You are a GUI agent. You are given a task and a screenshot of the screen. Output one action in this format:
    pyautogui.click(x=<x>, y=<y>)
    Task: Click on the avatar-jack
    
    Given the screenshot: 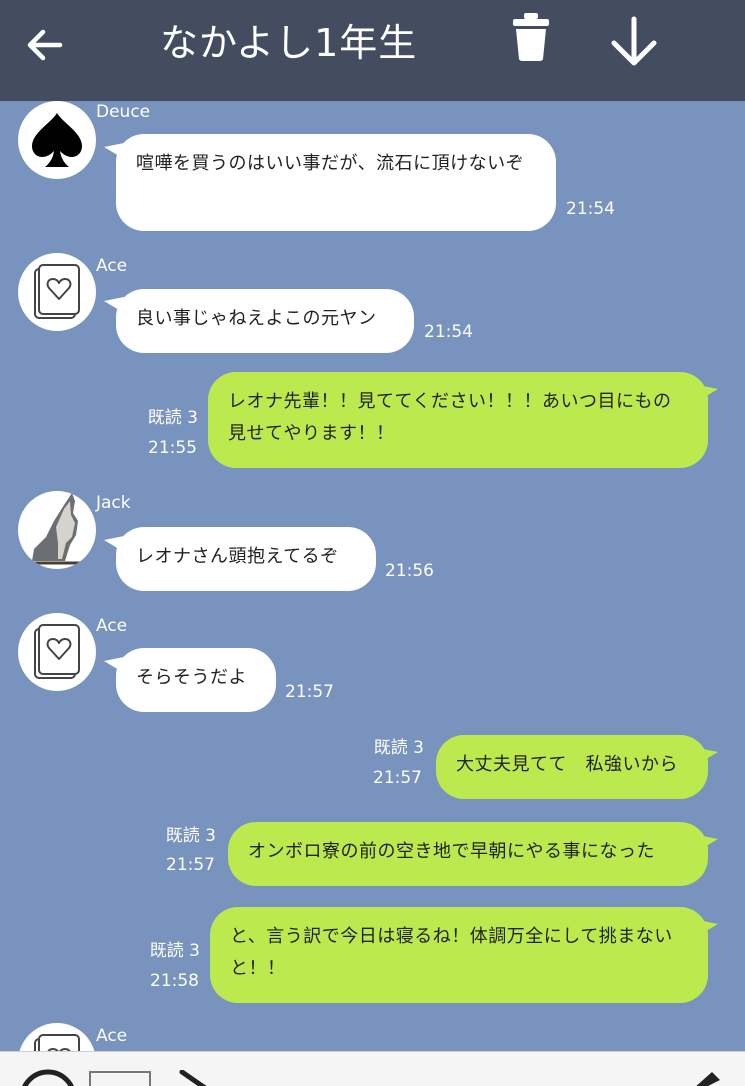 What is the action you would take?
    pyautogui.click(x=57, y=530)
    